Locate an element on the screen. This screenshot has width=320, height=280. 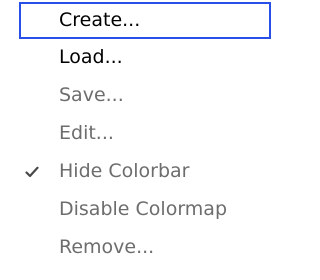
checkmark-icon is located at coordinates (32, 171).